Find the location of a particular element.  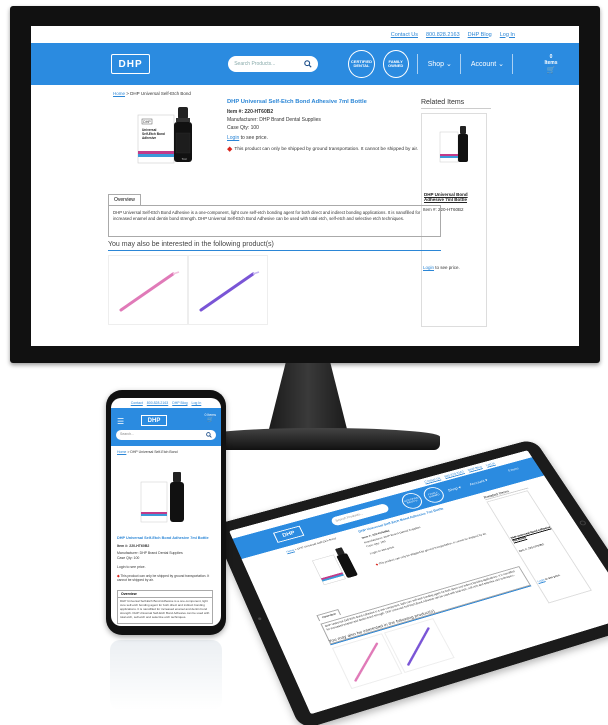

tab-overview: Overview is located at coordinates (124, 199).